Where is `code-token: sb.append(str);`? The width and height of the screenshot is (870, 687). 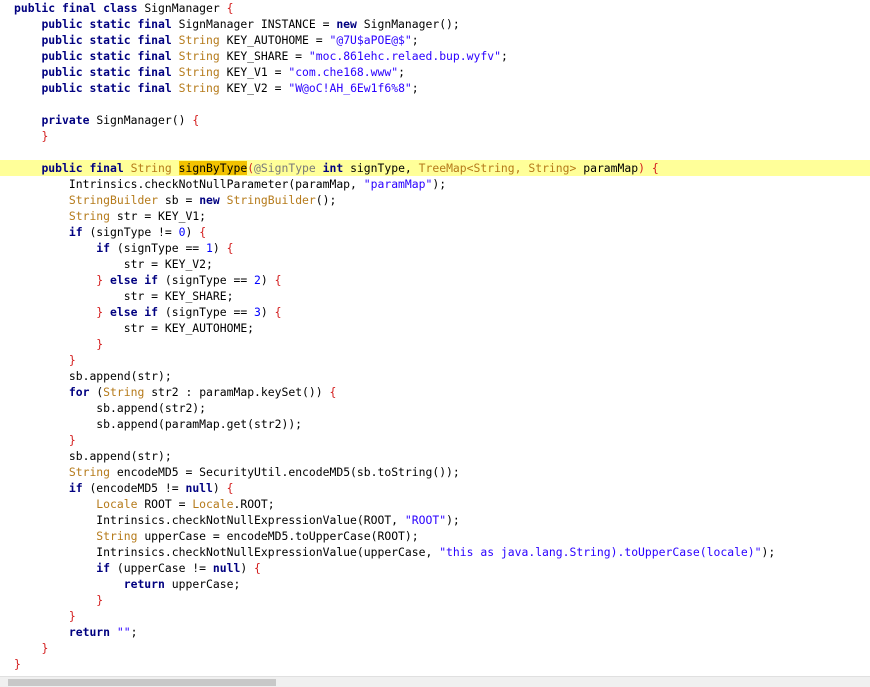
code-token: sb.append(str); is located at coordinates (120, 376).